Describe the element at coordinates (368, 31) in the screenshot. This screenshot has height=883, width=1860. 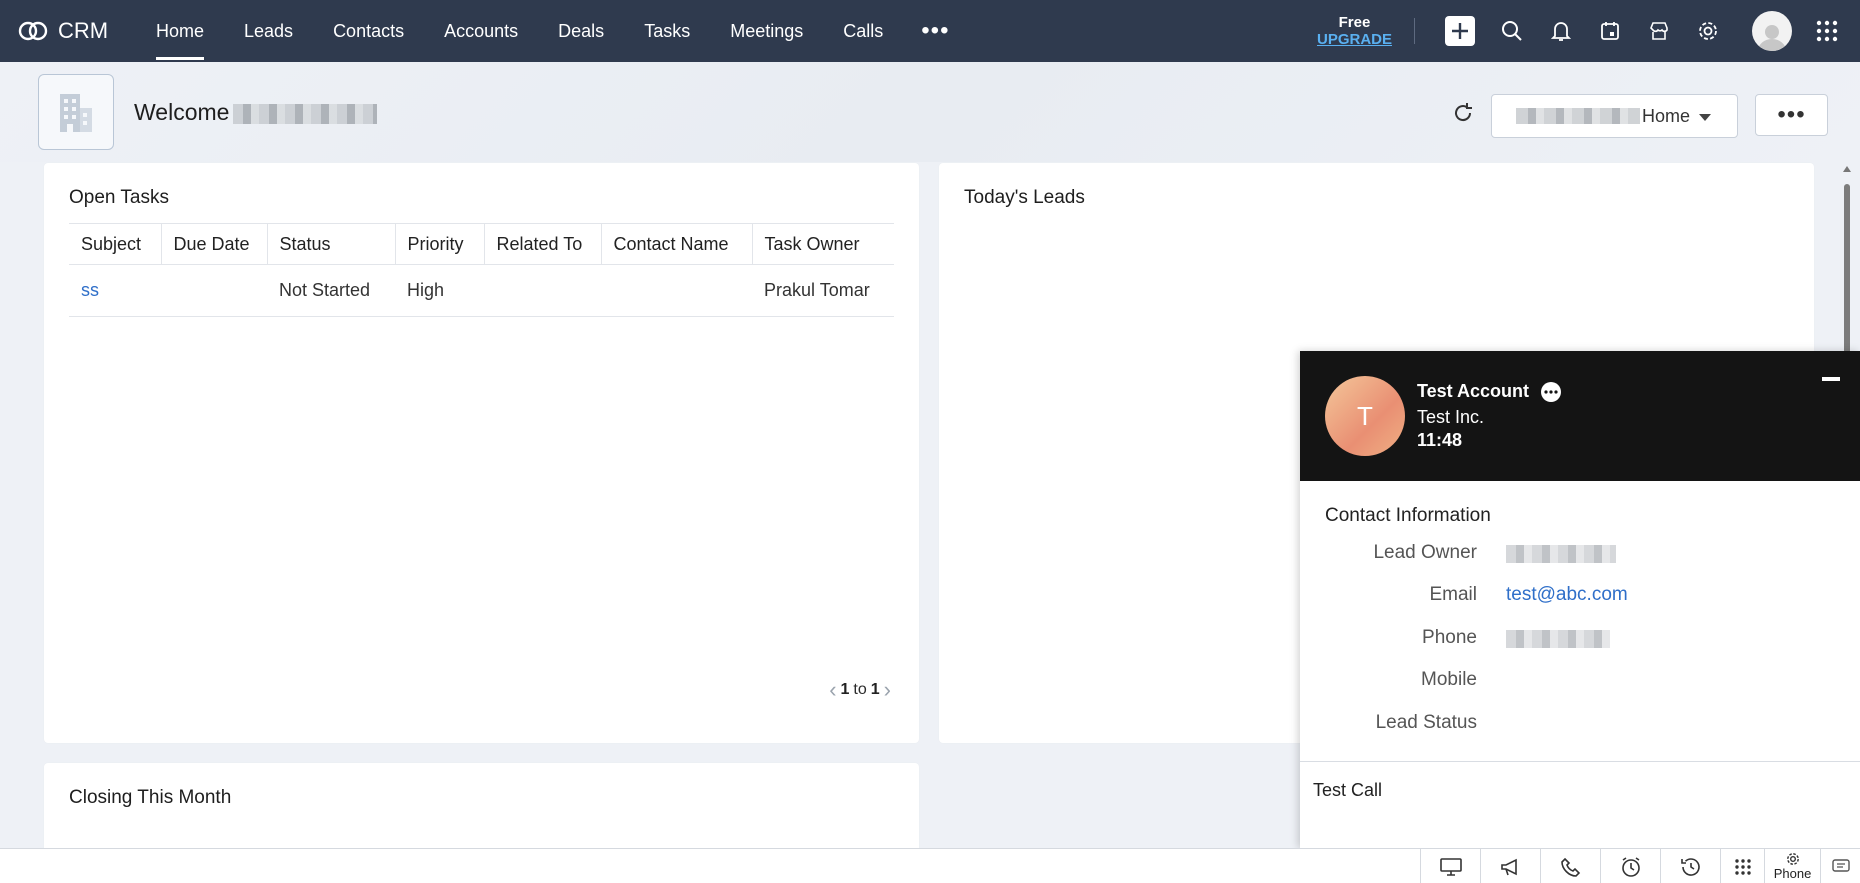
I see `tab-contacts: Contacts` at that location.